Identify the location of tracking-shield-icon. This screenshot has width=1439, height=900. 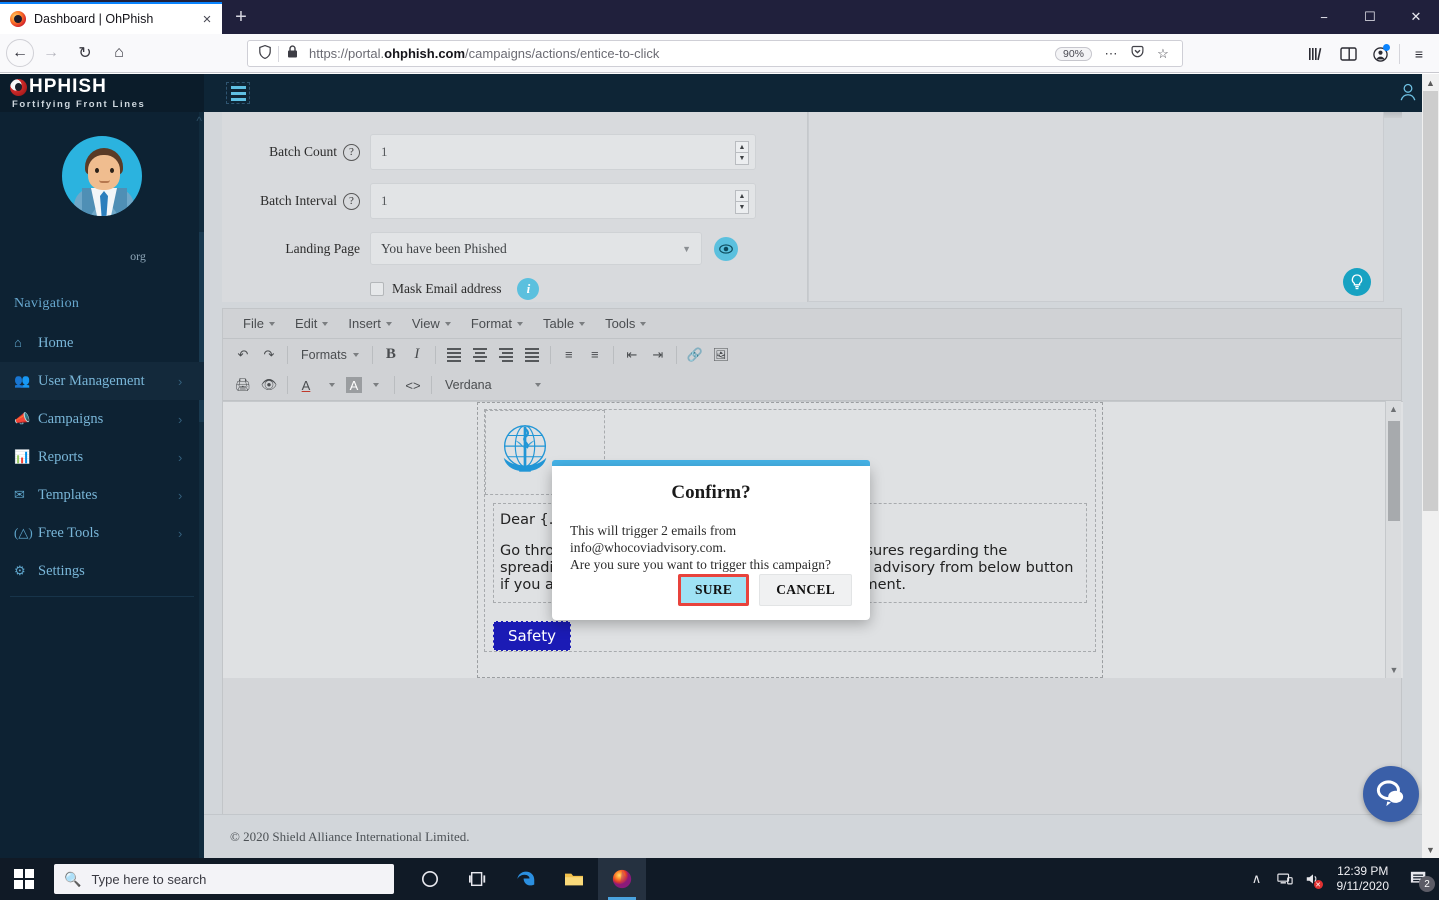
(265, 53).